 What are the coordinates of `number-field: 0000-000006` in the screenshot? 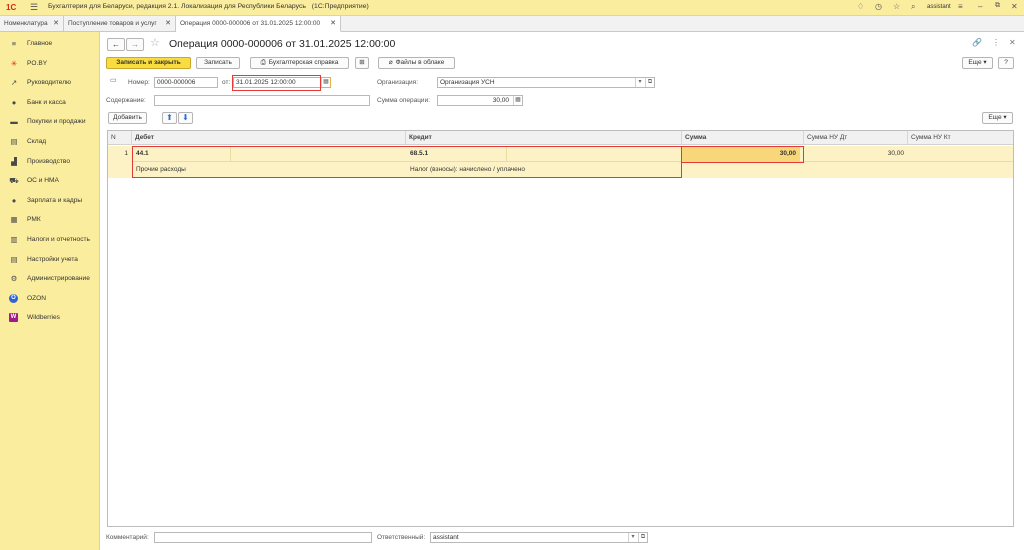 It's located at (186, 82).